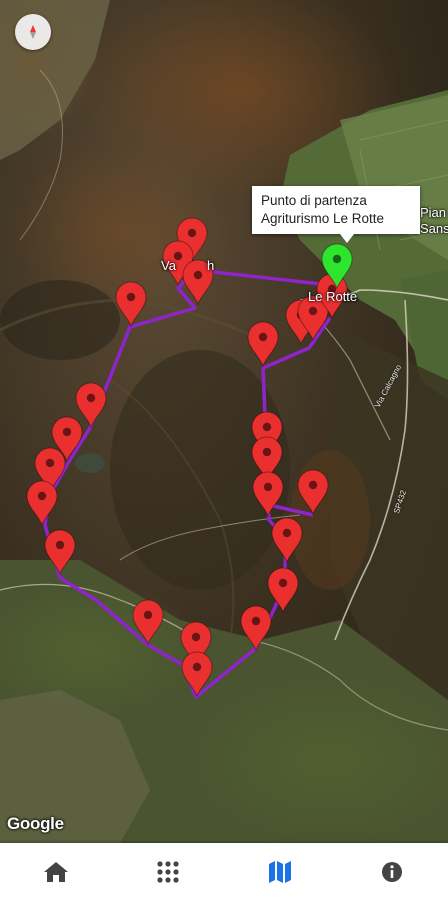 This screenshot has height=900, width=448. What do you see at coordinates (211, 265) in the screenshot?
I see `place-label-h: h` at bounding box center [211, 265].